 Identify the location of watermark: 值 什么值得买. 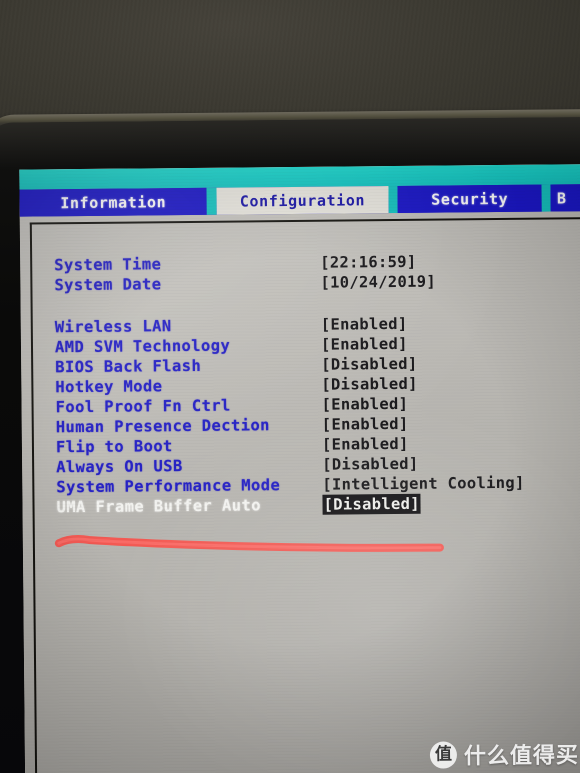
(504, 753).